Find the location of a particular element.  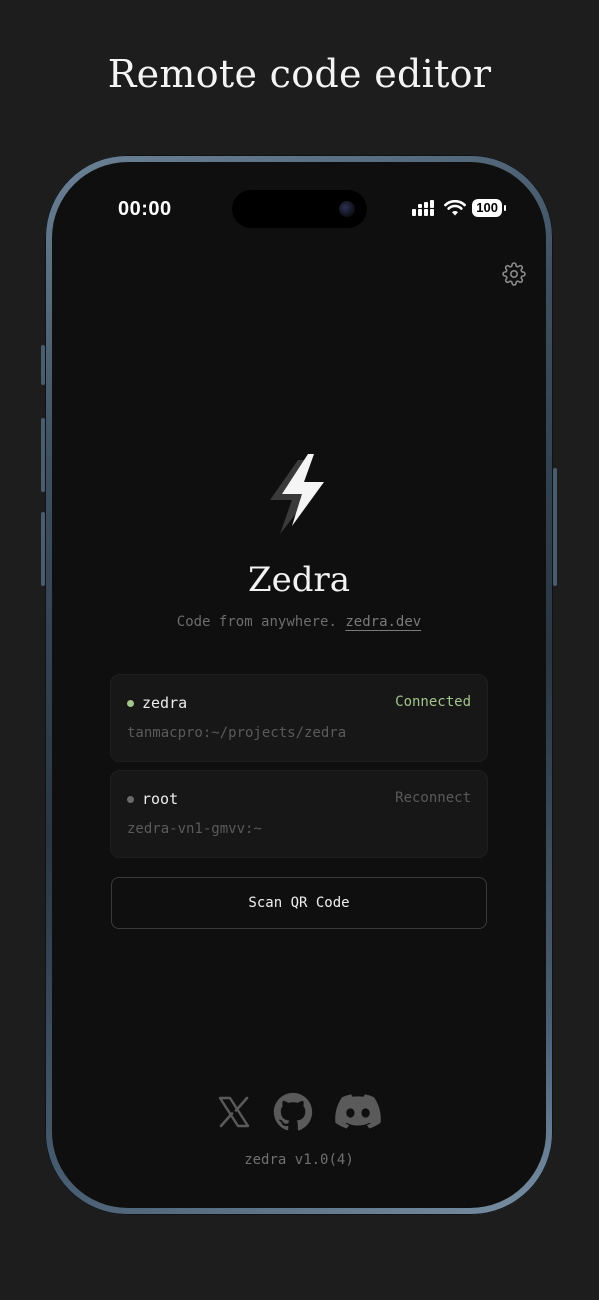

connection-name: root is located at coordinates (160, 799).